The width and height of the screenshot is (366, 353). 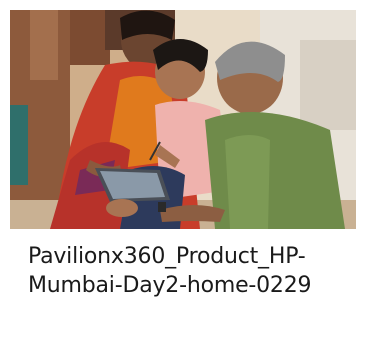 What do you see at coordinates (167, 256) in the screenshot?
I see `asset-title-line-1: Pavilionx360_Product_HP-` at bounding box center [167, 256].